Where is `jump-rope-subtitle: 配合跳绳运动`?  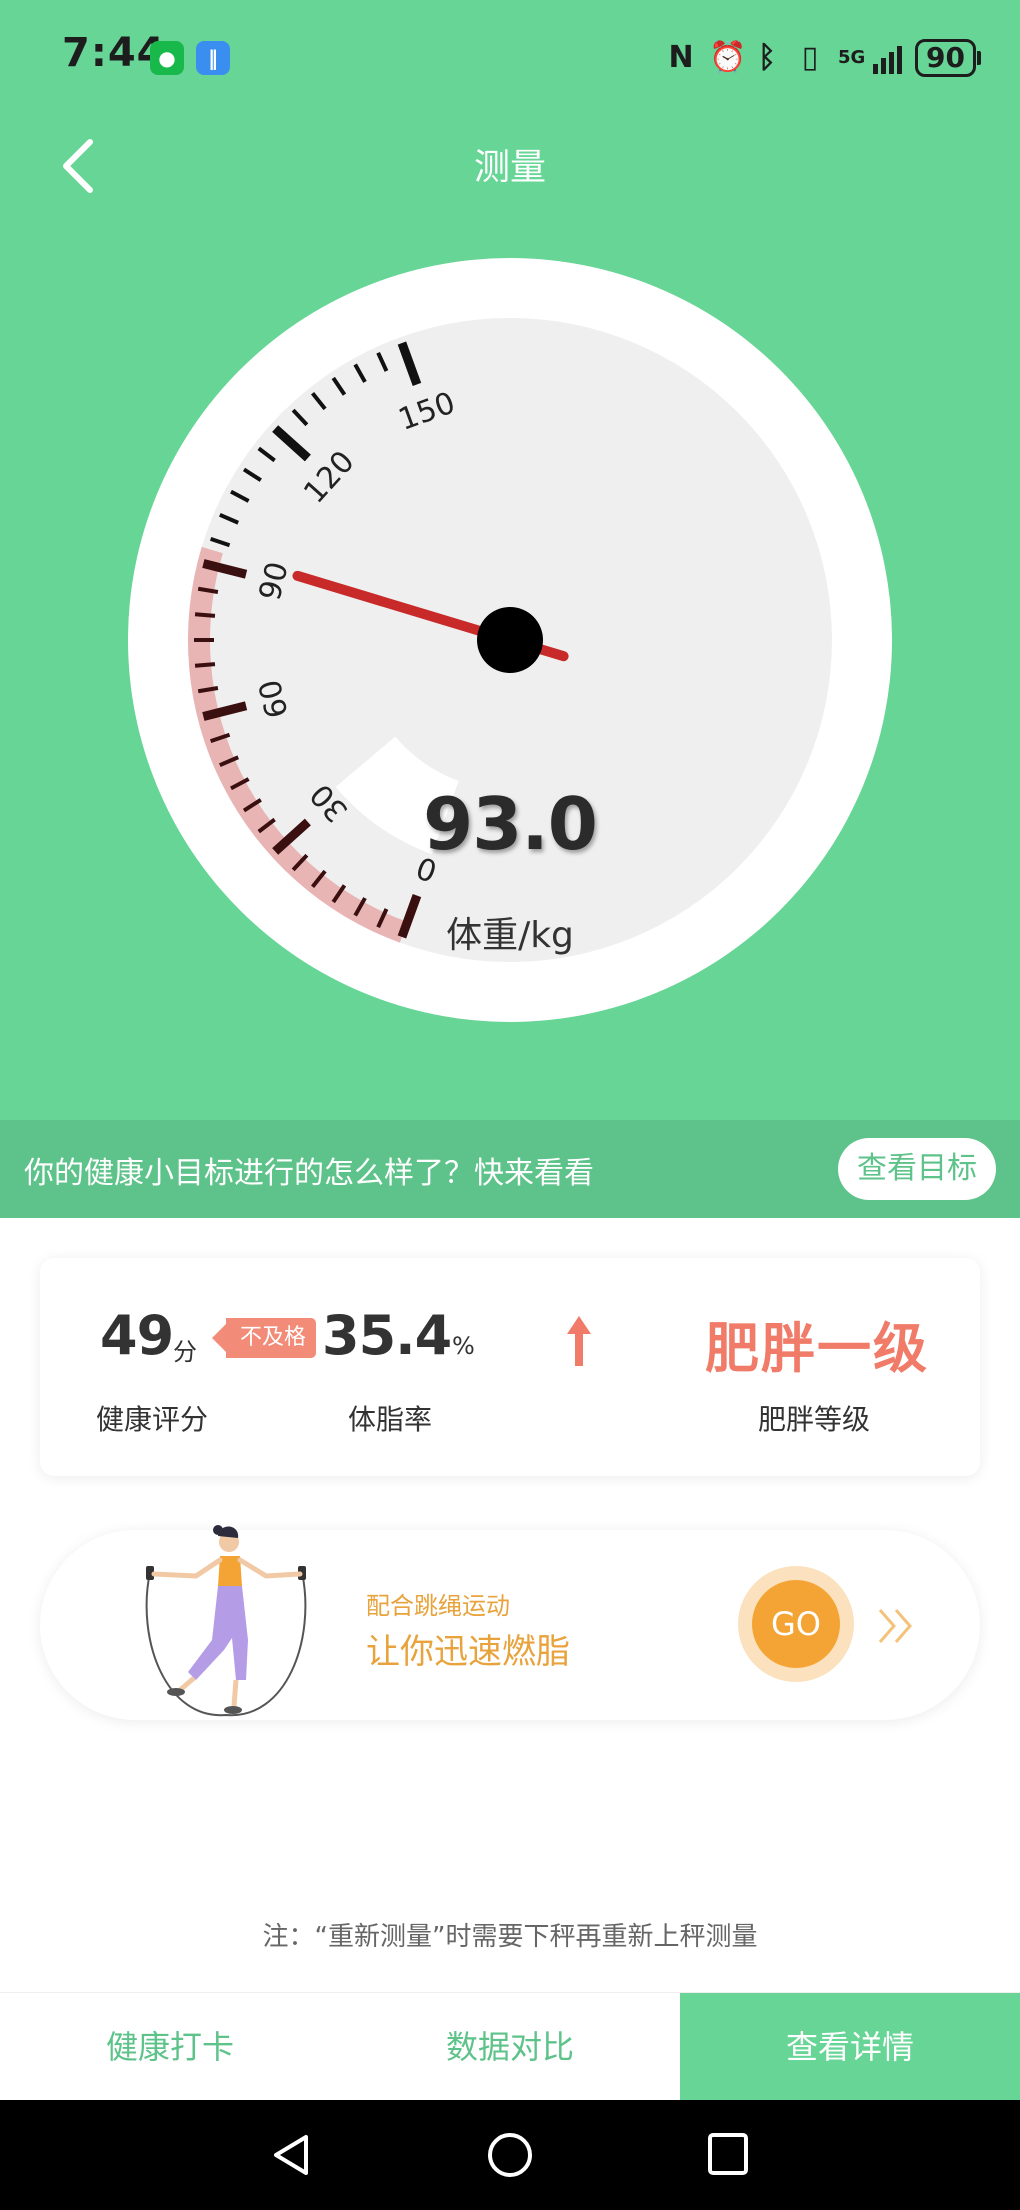
jump-rope-subtitle: 配合跳绳运动 is located at coordinates (438, 1606).